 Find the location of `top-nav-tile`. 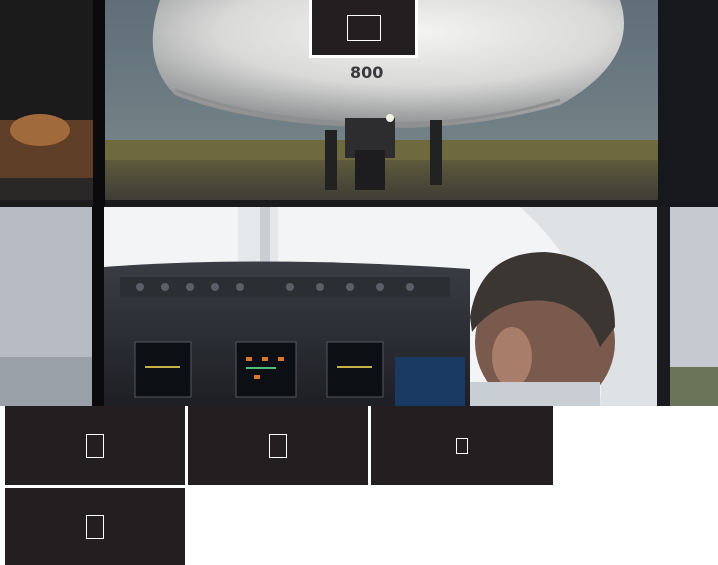

top-nav-tile is located at coordinates (363, 29).